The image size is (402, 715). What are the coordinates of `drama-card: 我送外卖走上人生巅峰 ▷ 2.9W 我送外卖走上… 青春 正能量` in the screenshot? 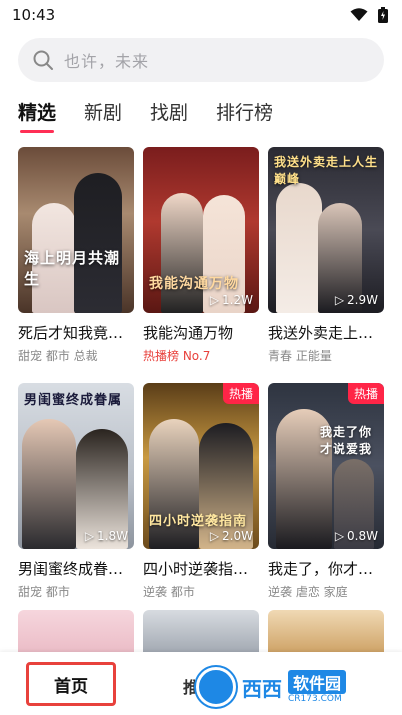 It's located at (326, 265).